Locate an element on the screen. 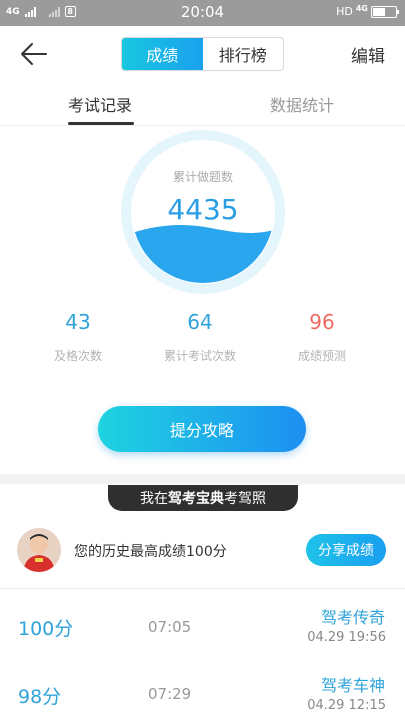 The width and height of the screenshot is (405, 720). best-score-row: 您的历史最高成绩100分 分享成绩 is located at coordinates (202, 555).